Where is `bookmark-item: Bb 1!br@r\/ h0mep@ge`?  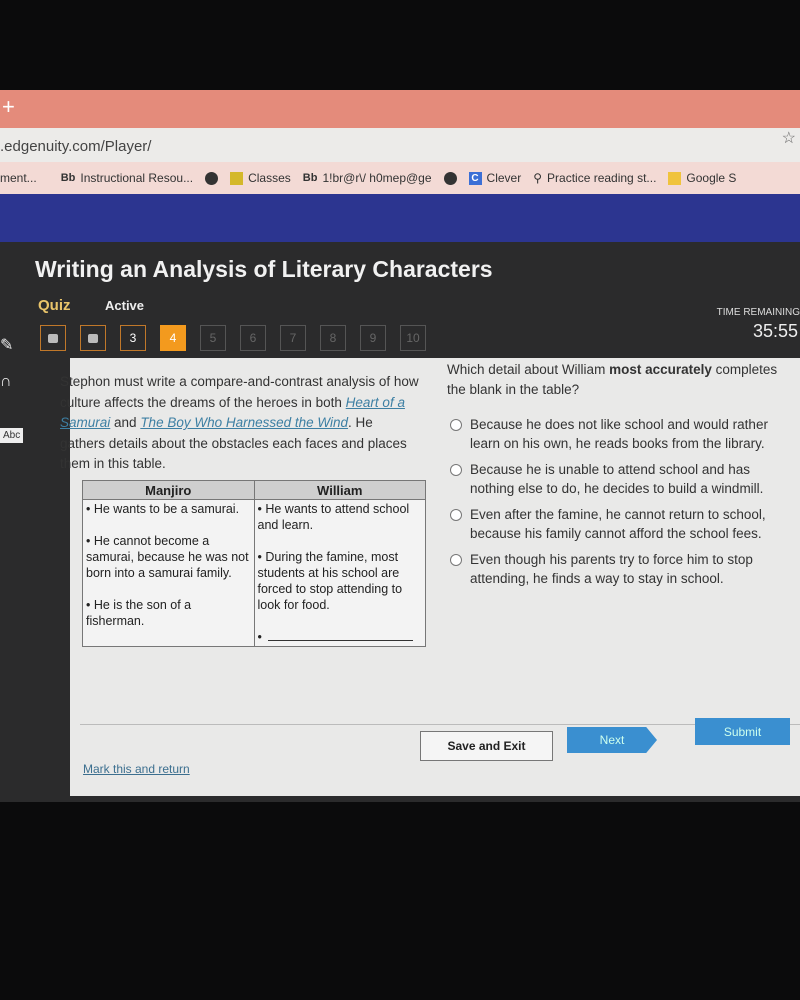 bookmark-item: Bb 1!br@r\/ h0mep@ge is located at coordinates (367, 178).